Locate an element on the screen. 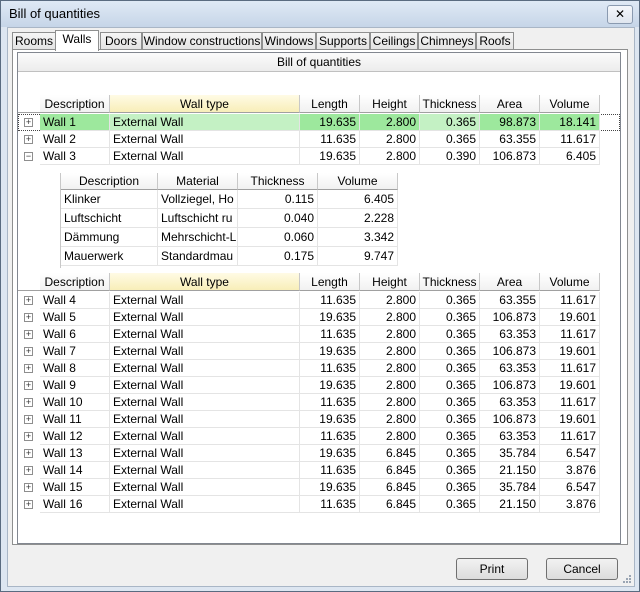  tab-walls: Walls is located at coordinates (77, 40).